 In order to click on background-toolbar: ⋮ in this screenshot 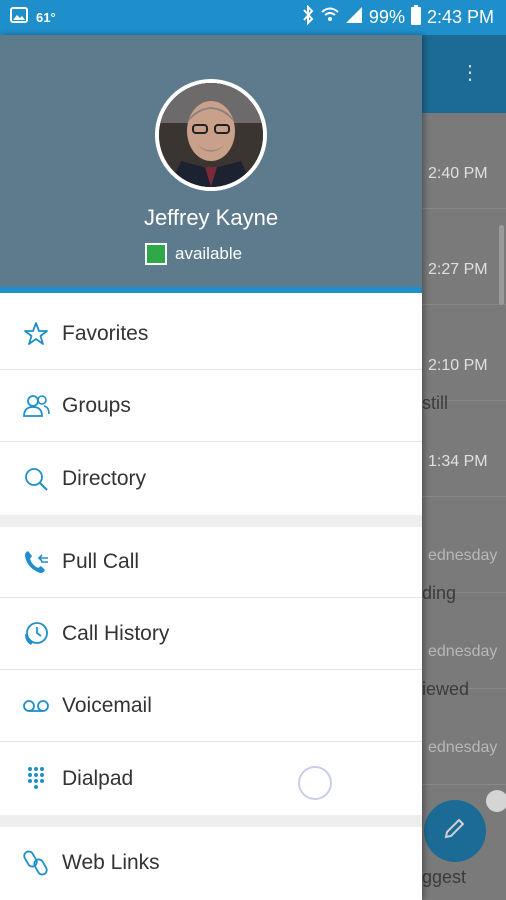, I will do `click(464, 74)`.